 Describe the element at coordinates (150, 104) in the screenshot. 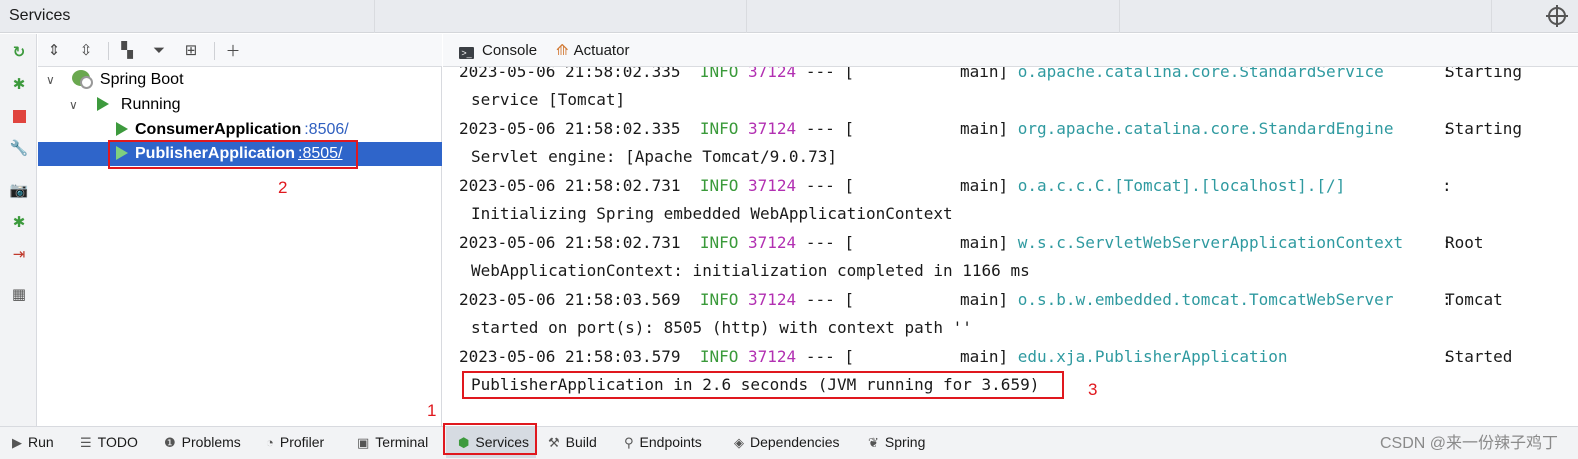

I see `tree-node-label: Running` at that location.